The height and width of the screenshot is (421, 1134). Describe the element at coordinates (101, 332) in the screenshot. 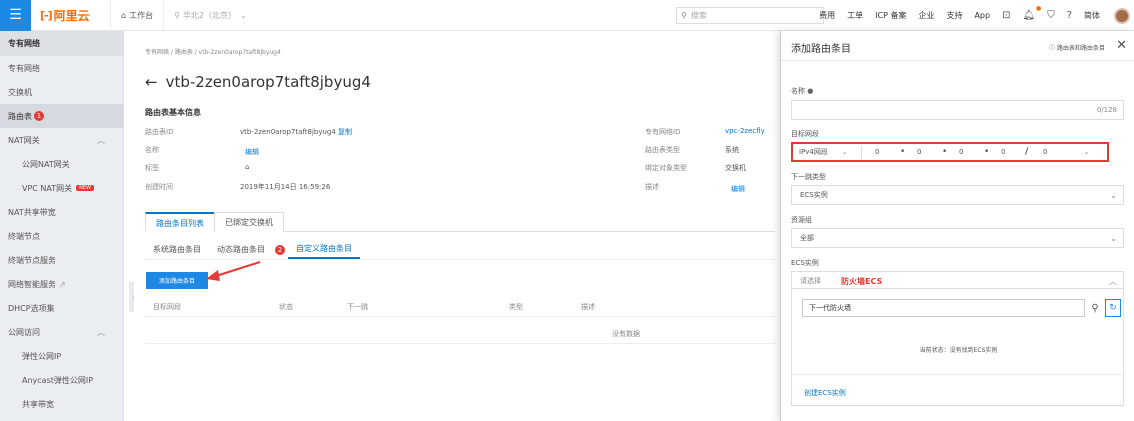

I see `chevron-up-icon: ︿` at that location.